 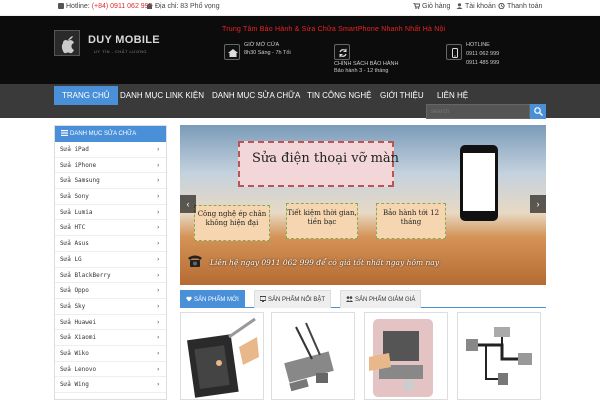 What do you see at coordinates (110, 291) in the screenshot?
I see `sidebar-item: Sửa Oppo ›` at bounding box center [110, 291].